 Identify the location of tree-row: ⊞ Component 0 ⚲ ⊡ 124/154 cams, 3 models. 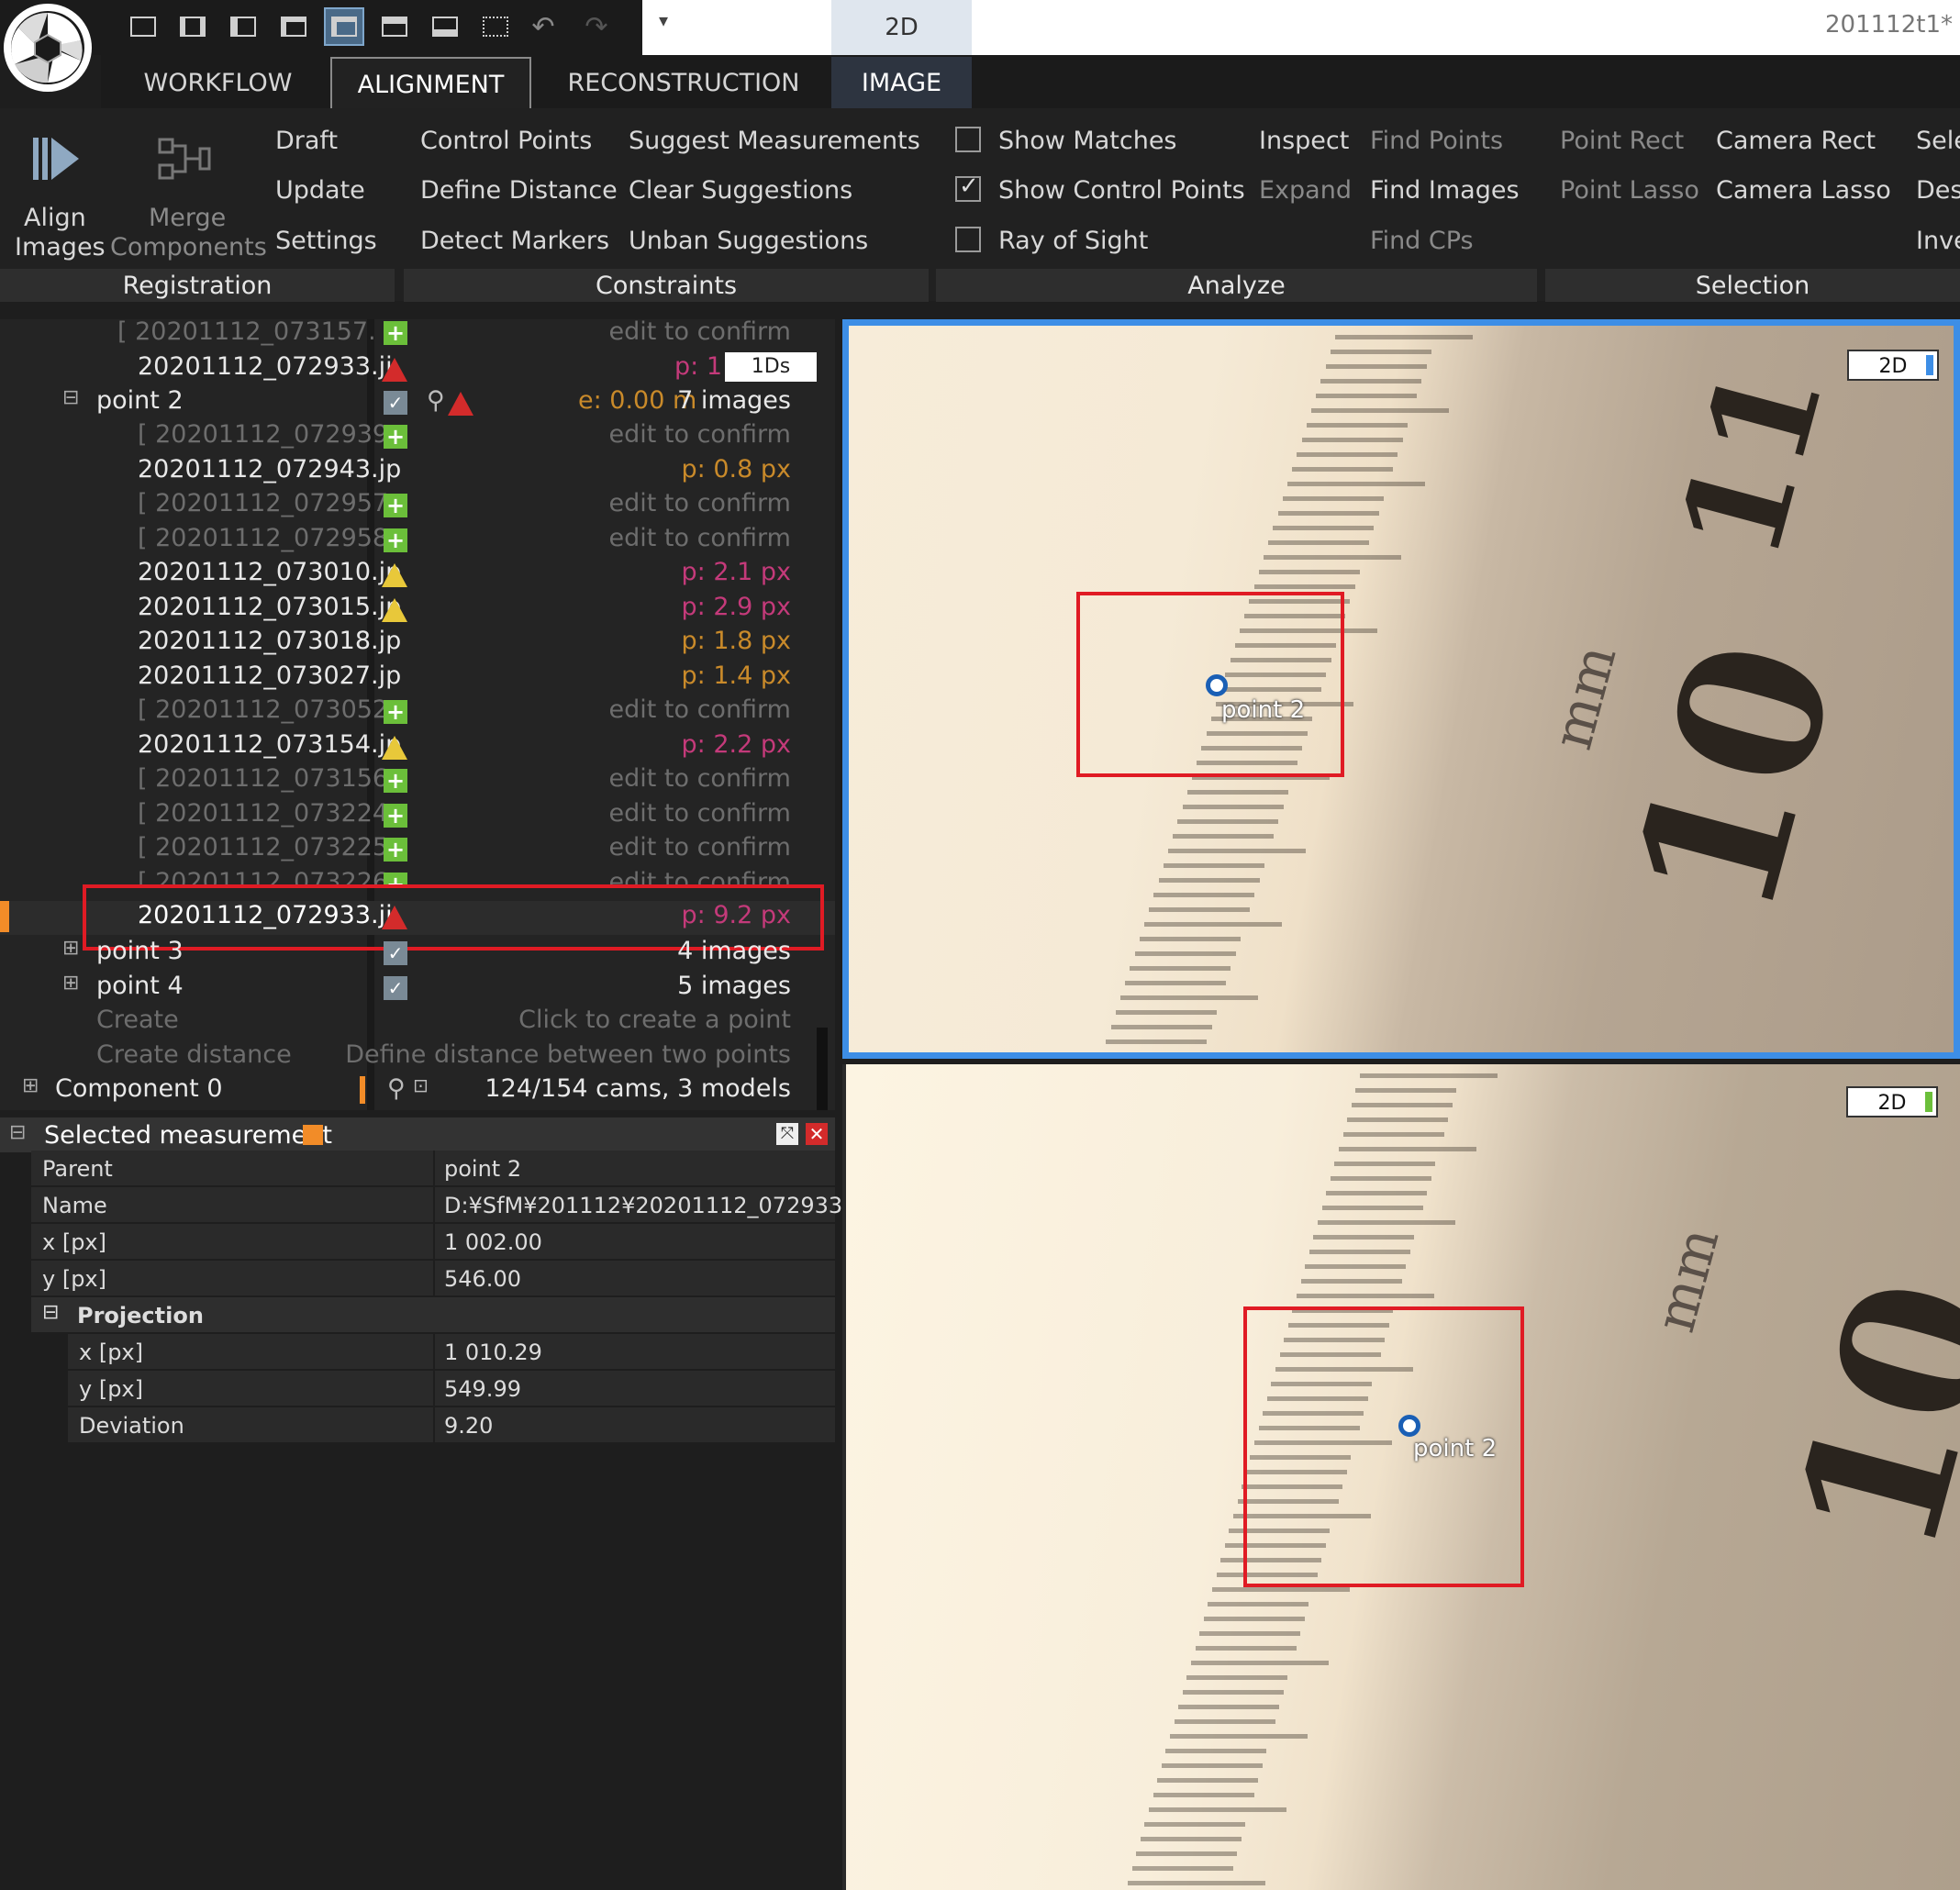
(417, 1091).